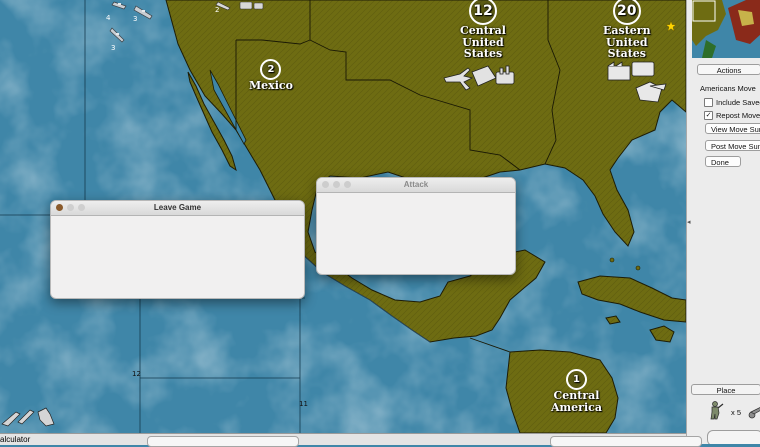 Image resolution: width=760 pixels, height=447 pixels. I want to click on territory-label: Central United States, so click(483, 42).